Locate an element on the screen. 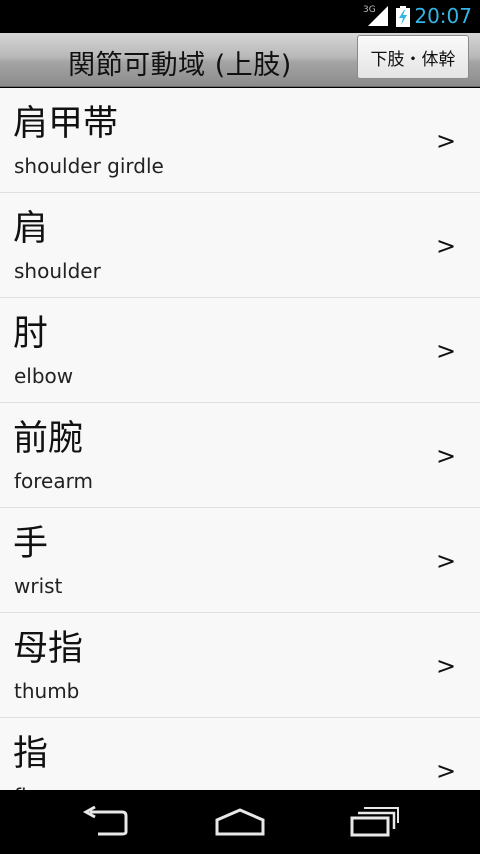 The height and width of the screenshot is (854, 480). list-item-thumb: 母指 thumb > is located at coordinates (240, 665).